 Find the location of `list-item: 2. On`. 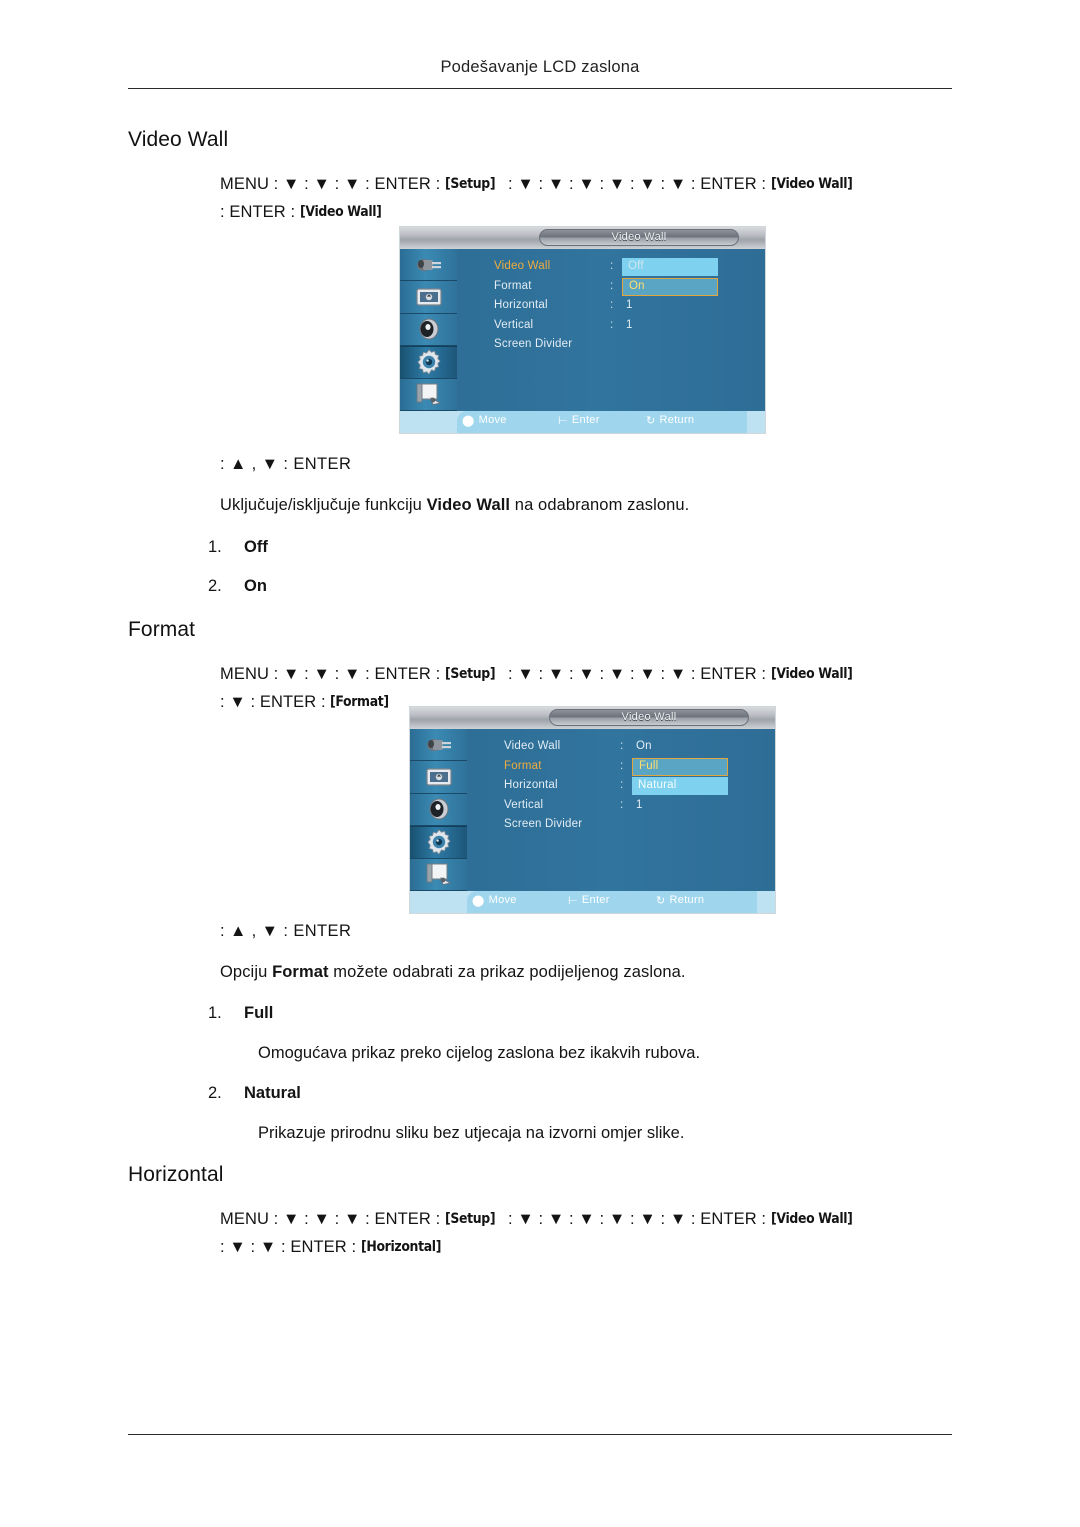

list-item: 2. On is located at coordinates (237, 586).